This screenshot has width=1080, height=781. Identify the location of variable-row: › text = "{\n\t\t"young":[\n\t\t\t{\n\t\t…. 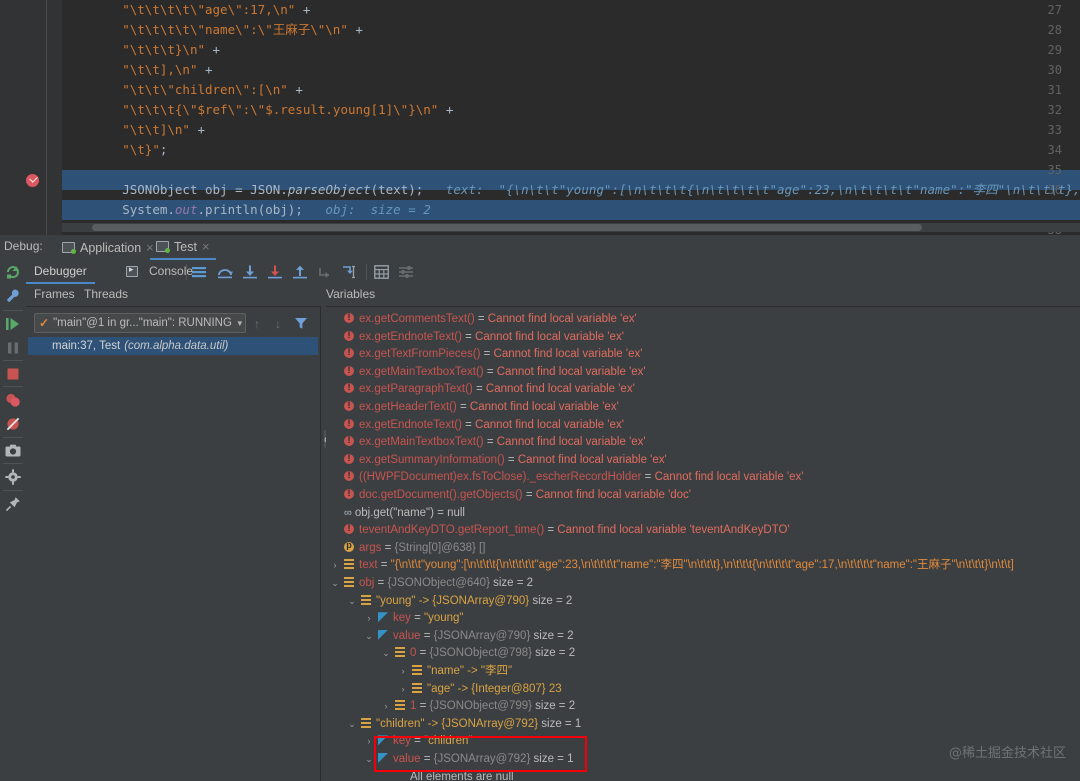
(703, 566).